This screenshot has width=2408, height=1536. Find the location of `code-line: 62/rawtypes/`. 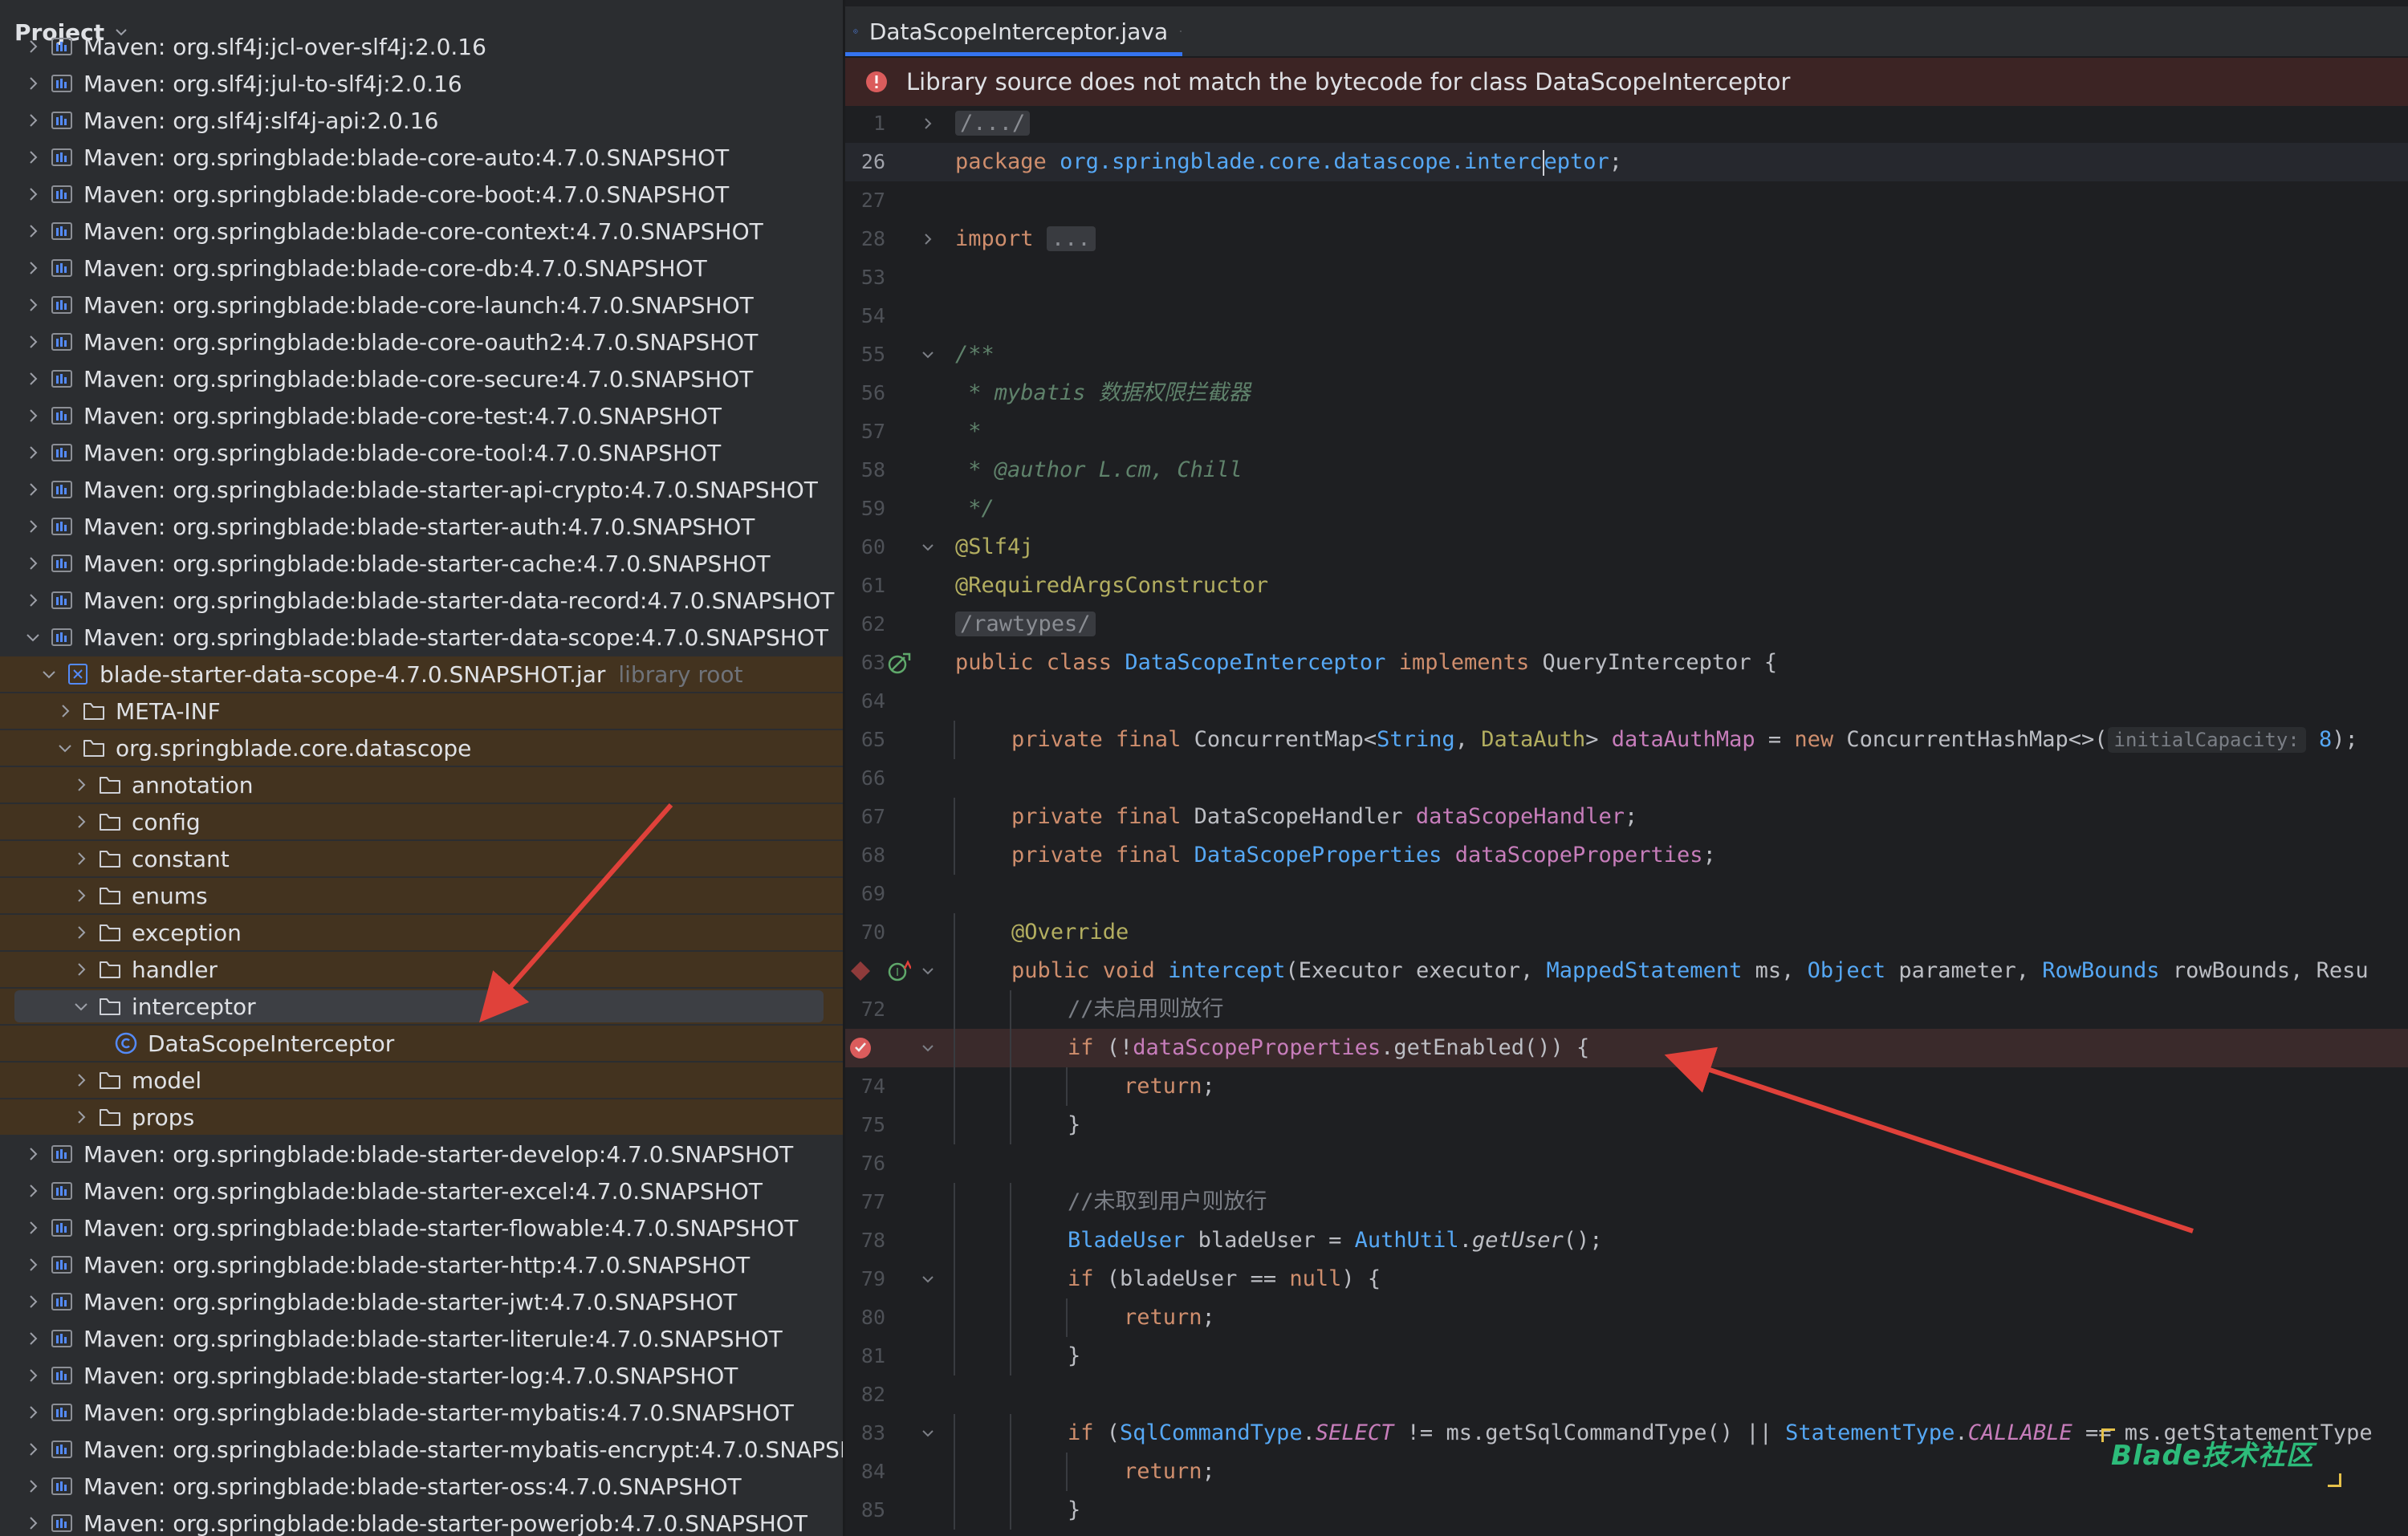

code-line: 62/rawtypes/ is located at coordinates (1626, 624).